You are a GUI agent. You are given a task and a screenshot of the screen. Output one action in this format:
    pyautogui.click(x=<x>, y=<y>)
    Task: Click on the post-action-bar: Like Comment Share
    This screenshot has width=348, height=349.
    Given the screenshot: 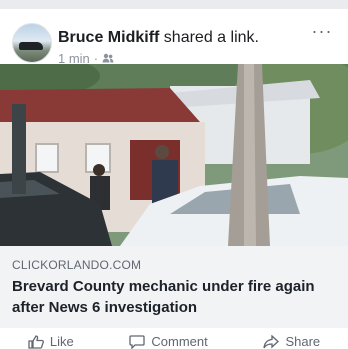 What is the action you would take?
    pyautogui.click(x=174, y=338)
    